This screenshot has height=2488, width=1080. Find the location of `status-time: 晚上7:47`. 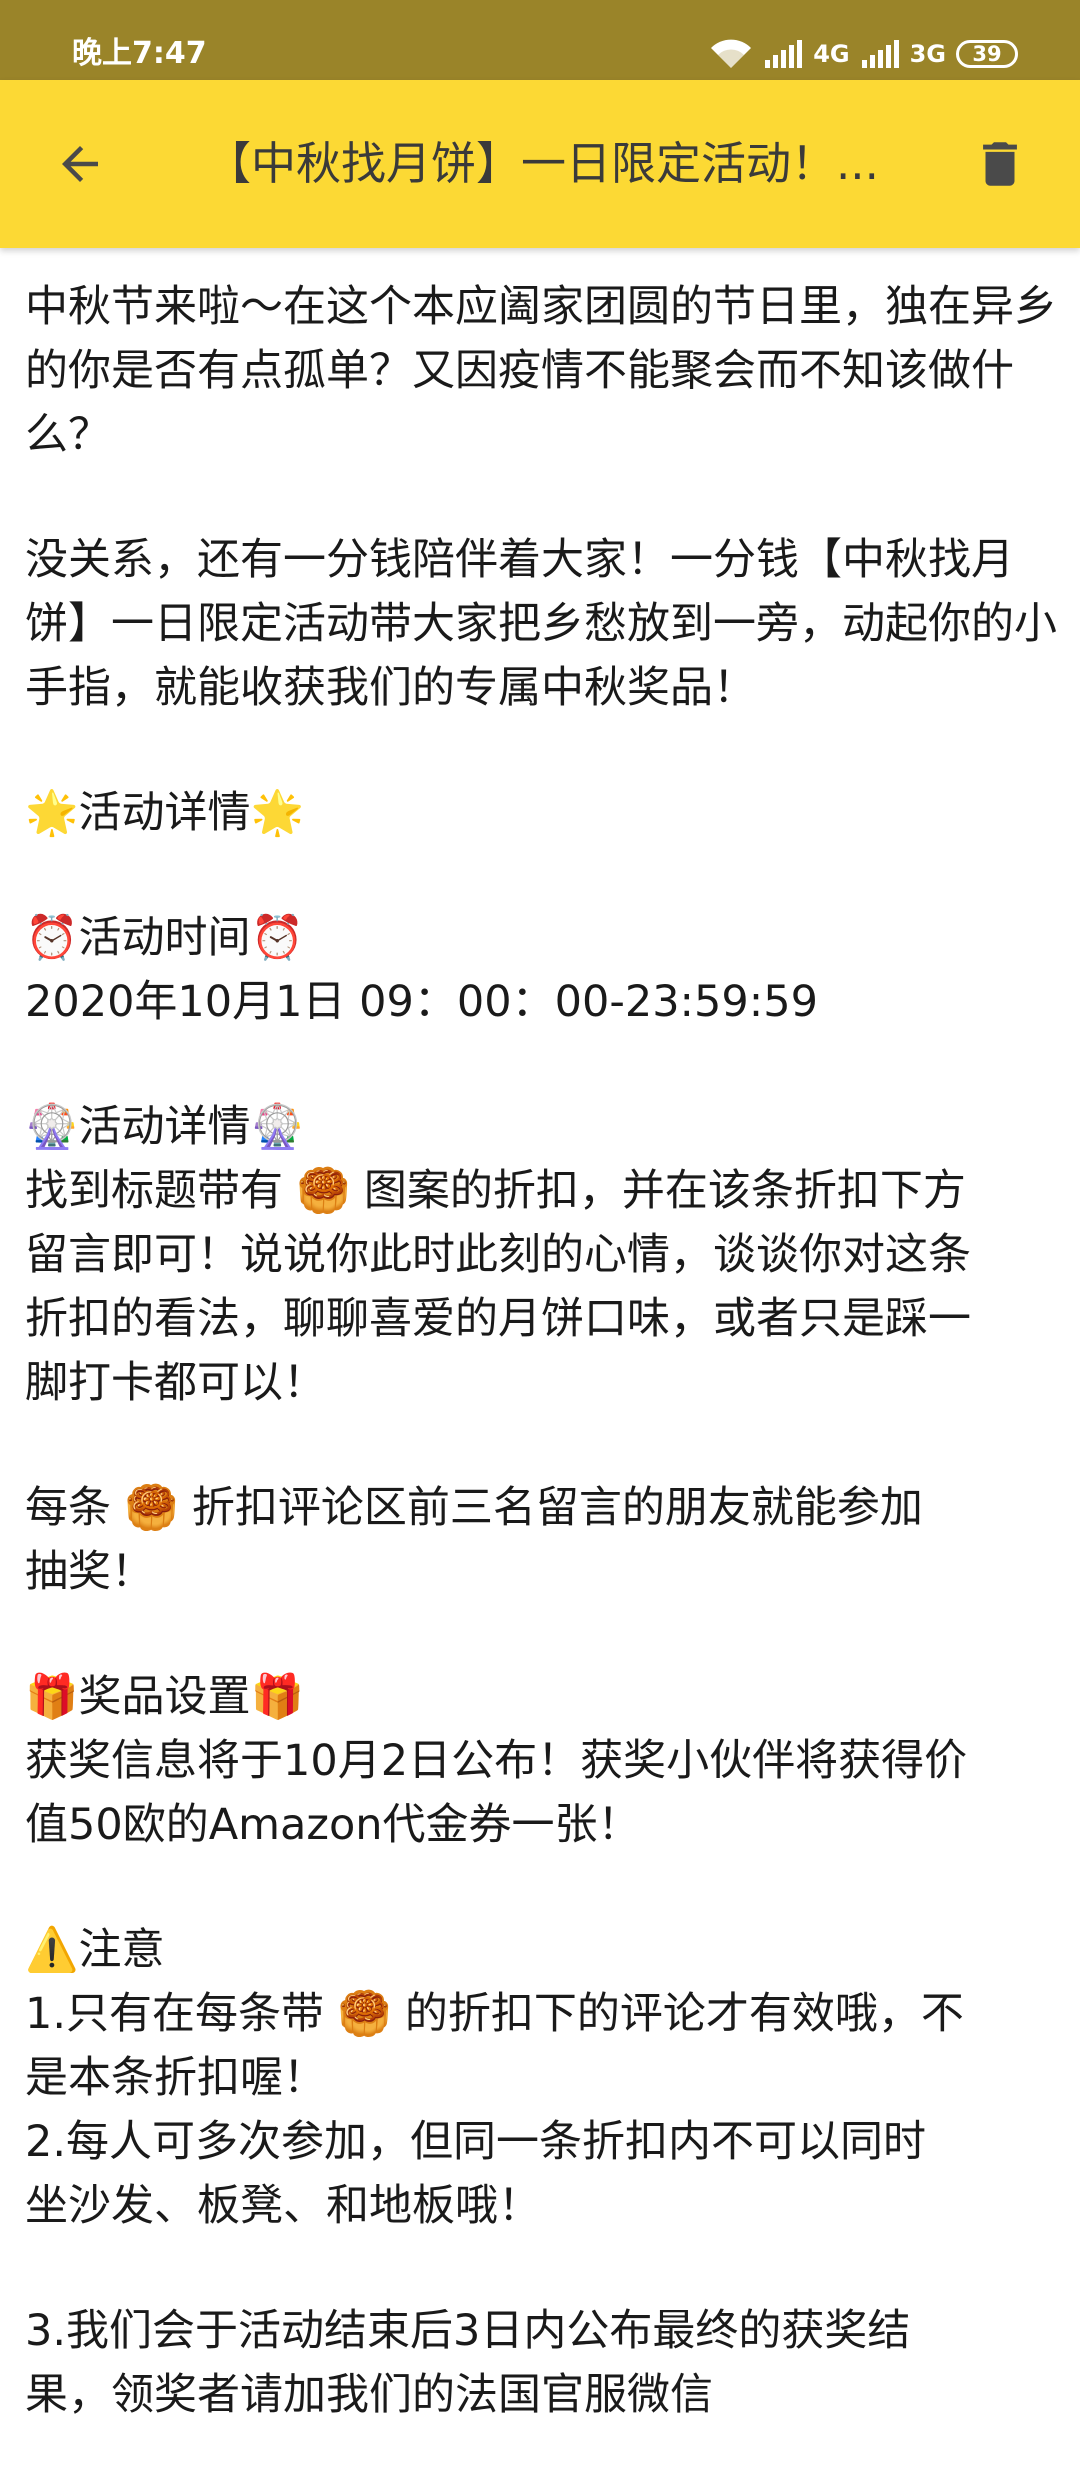

status-time: 晚上7:47 is located at coordinates (139, 53).